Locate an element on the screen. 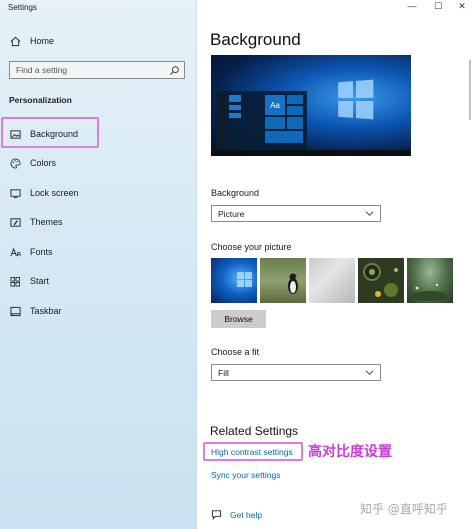 The height and width of the screenshot is (529, 474). close-button: ✕ is located at coordinates (462, 6).